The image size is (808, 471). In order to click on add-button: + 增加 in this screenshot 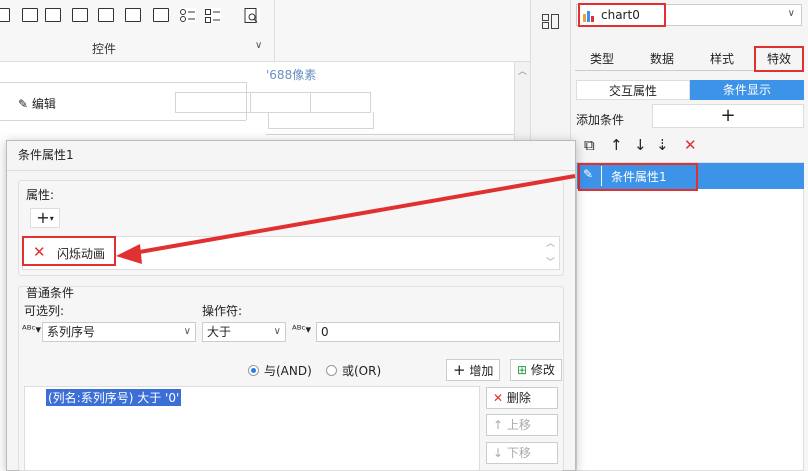, I will do `click(473, 370)`.